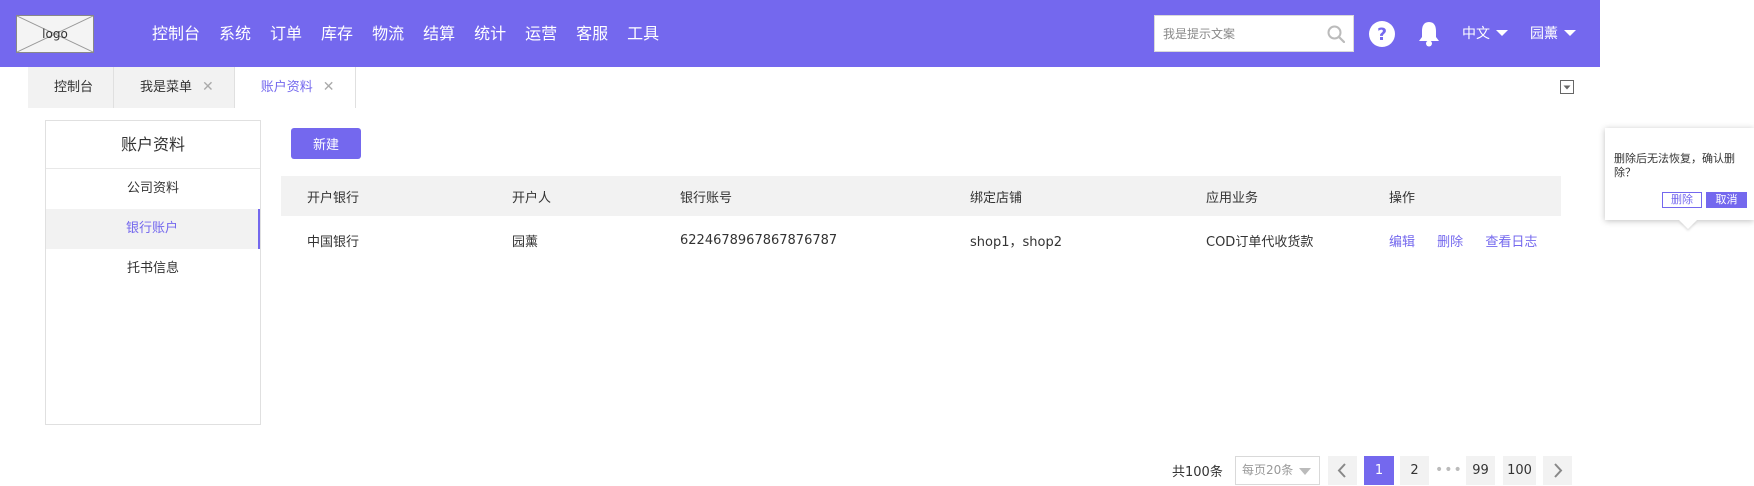 The width and height of the screenshot is (1754, 486). What do you see at coordinates (759, 240) in the screenshot?
I see `cell-account-number: 6224678967867876787` at bounding box center [759, 240].